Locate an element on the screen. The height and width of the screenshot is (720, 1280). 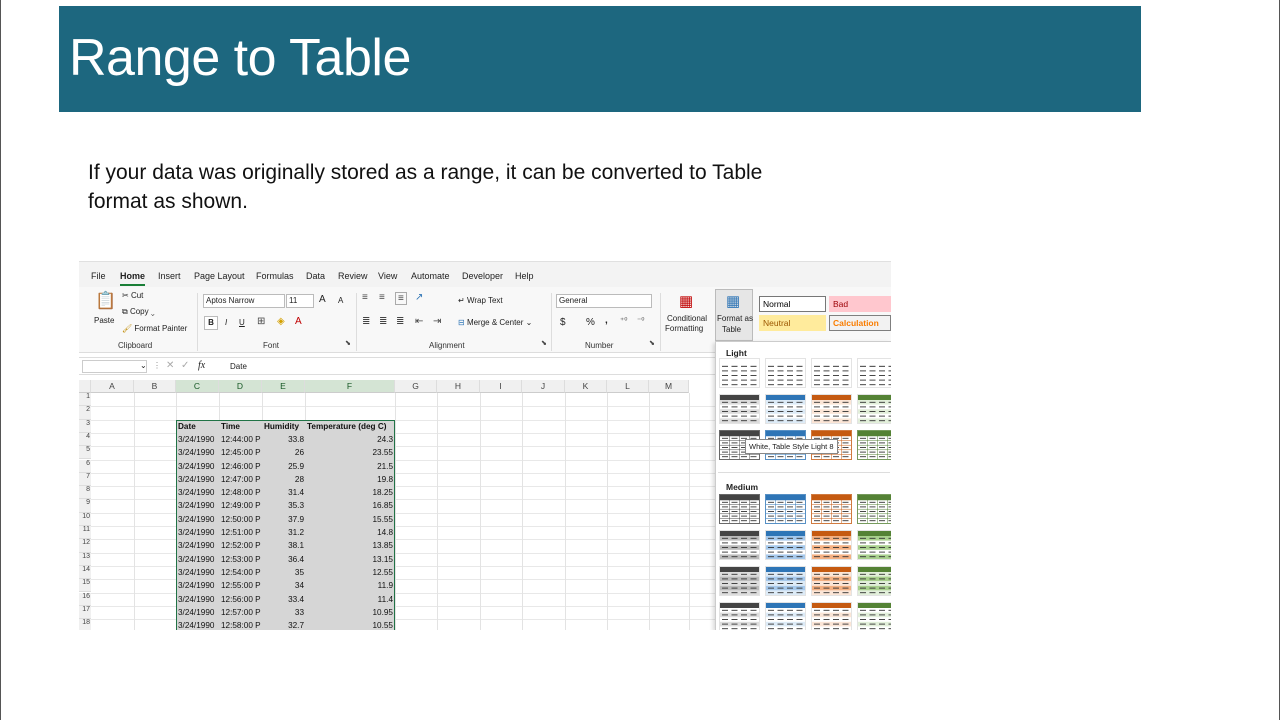
table-cell: 14.8 is located at coordinates (349, 532).